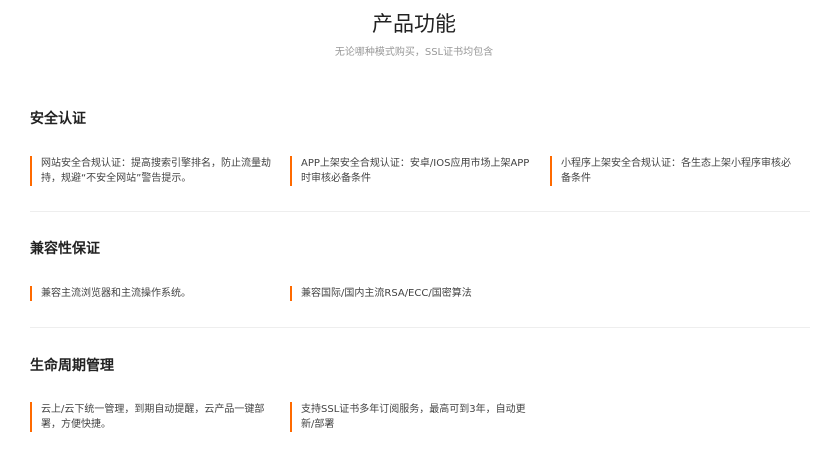 This screenshot has height=472, width=828. I want to click on feature-item: 小程序上架安全合规认证：各生态上架小程序审核必备条件, so click(673, 171).